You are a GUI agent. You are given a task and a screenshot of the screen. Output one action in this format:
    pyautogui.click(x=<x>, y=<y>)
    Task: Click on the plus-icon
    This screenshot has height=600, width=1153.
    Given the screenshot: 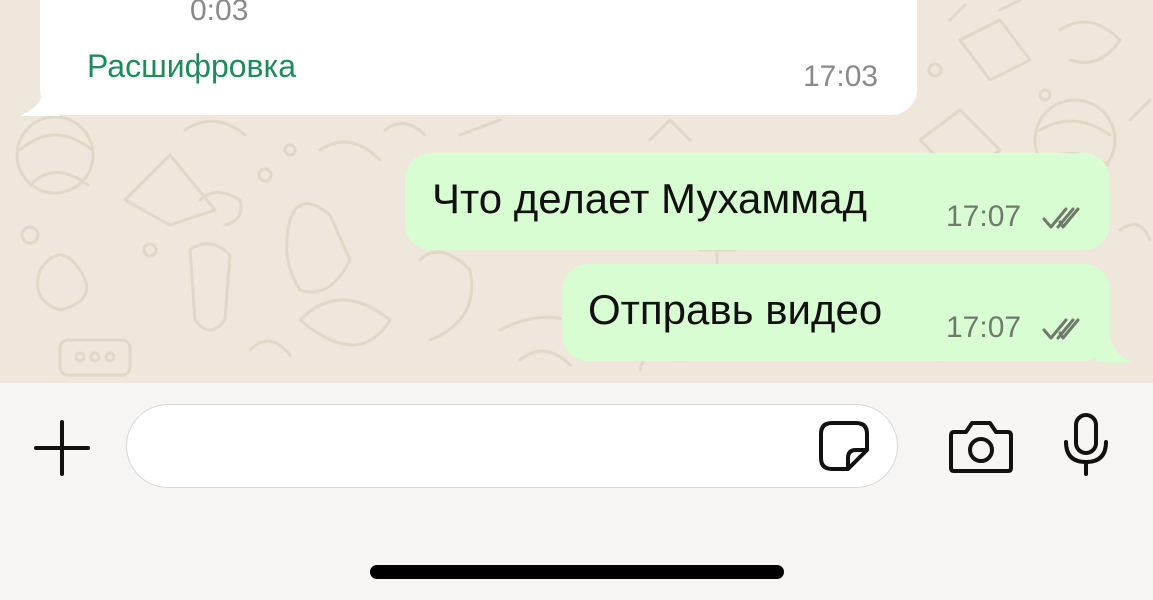 What is the action you would take?
    pyautogui.click(x=62, y=448)
    